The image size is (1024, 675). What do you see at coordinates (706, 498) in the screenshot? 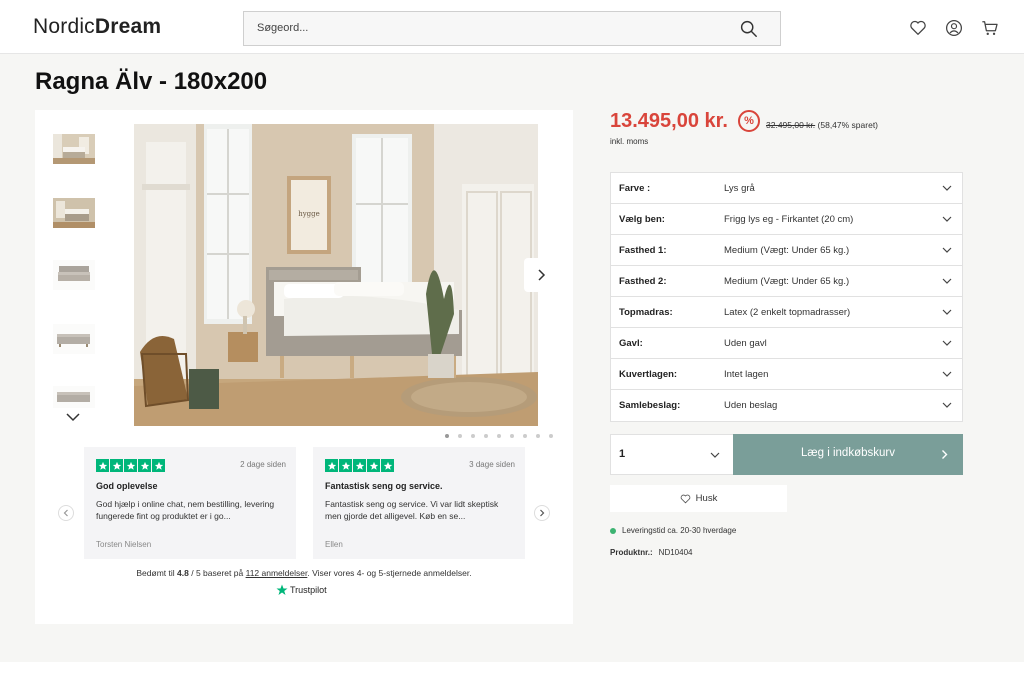
I see `wishlist-label: Husk` at bounding box center [706, 498].